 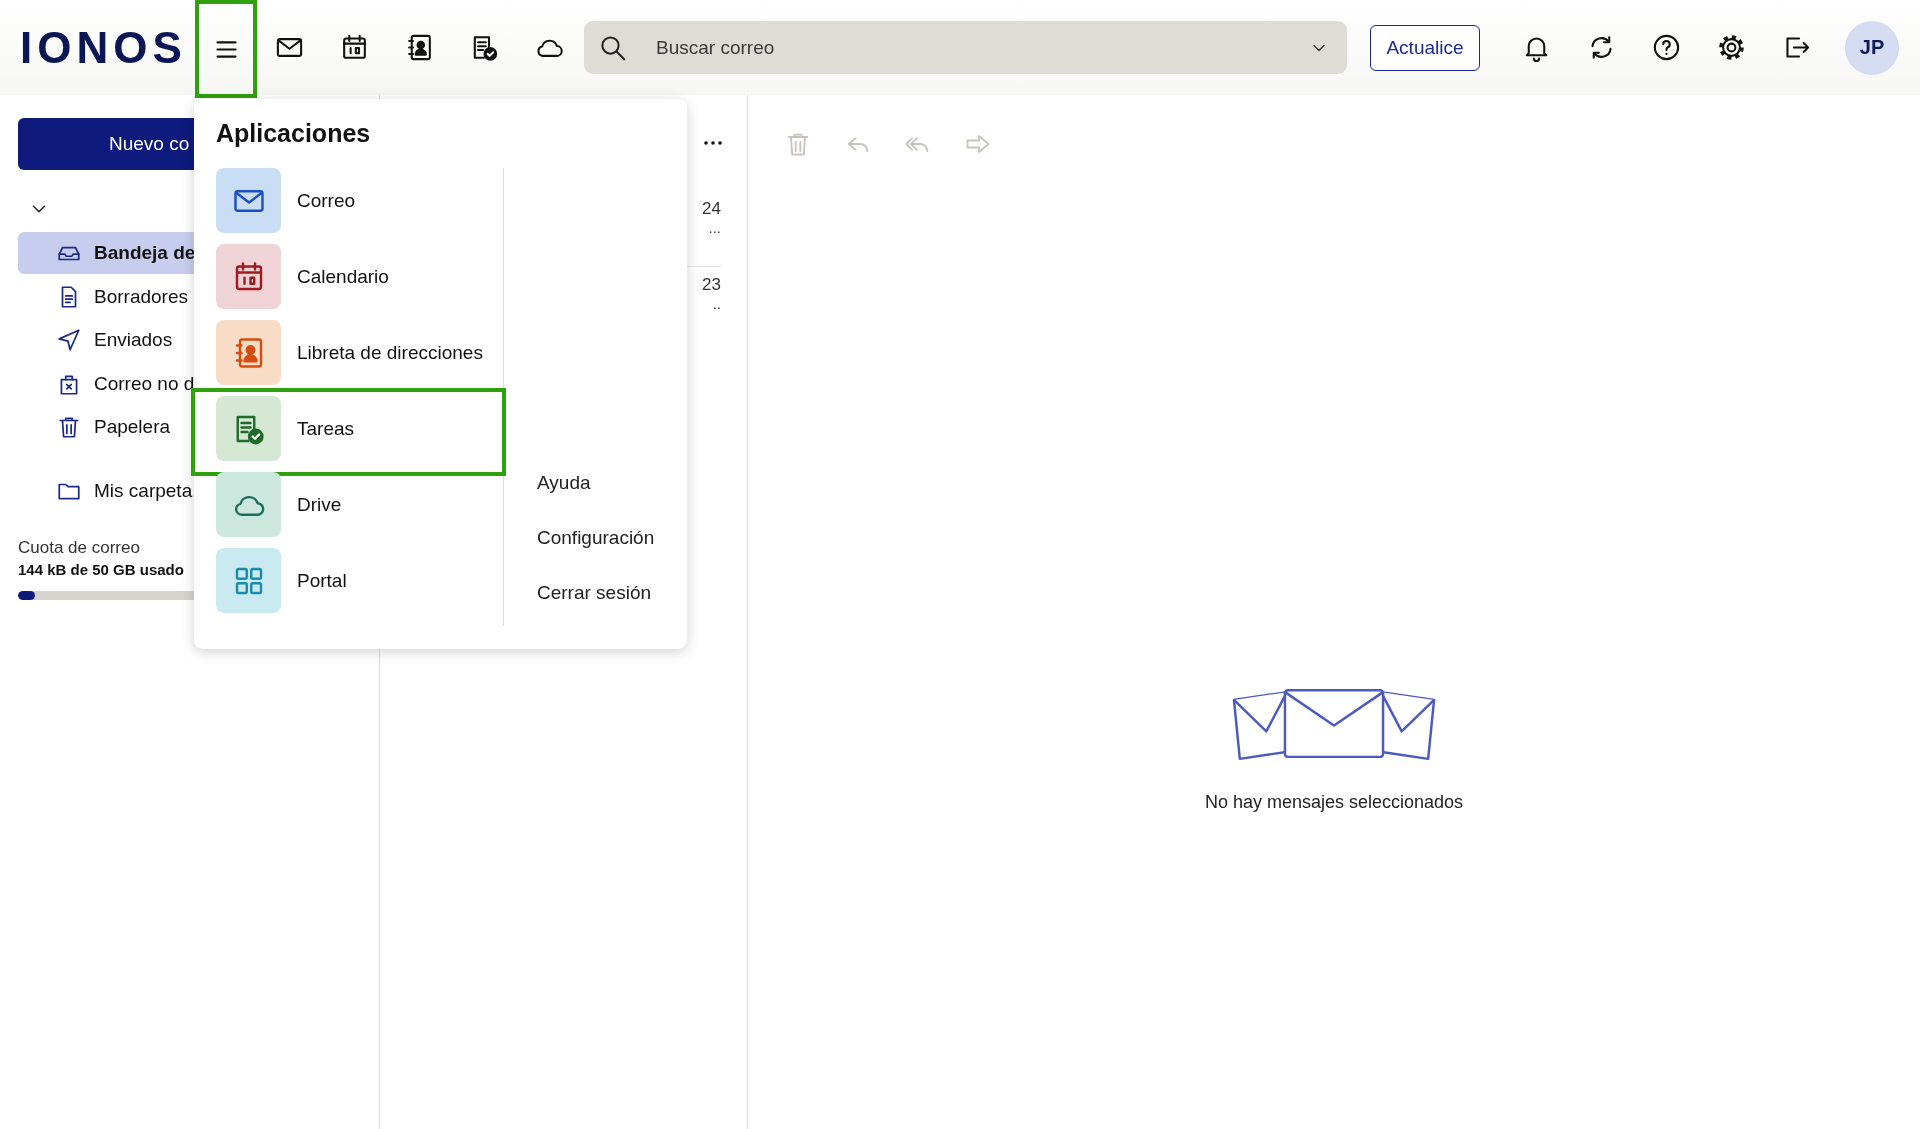 What do you see at coordinates (359, 200) in the screenshot?
I see `app-menu-item: Correo` at bounding box center [359, 200].